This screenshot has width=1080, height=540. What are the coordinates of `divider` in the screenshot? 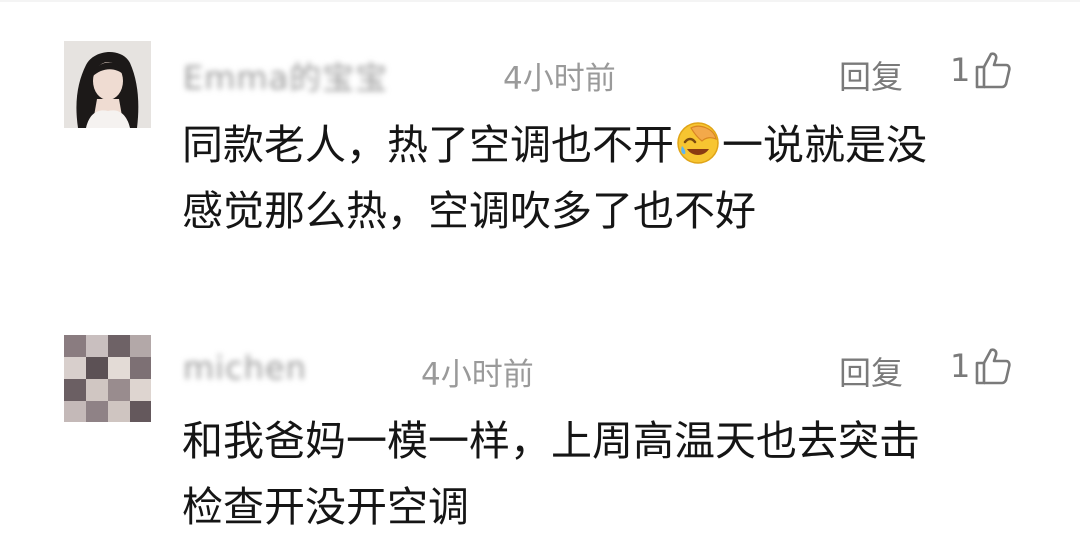 It's located at (540, 1).